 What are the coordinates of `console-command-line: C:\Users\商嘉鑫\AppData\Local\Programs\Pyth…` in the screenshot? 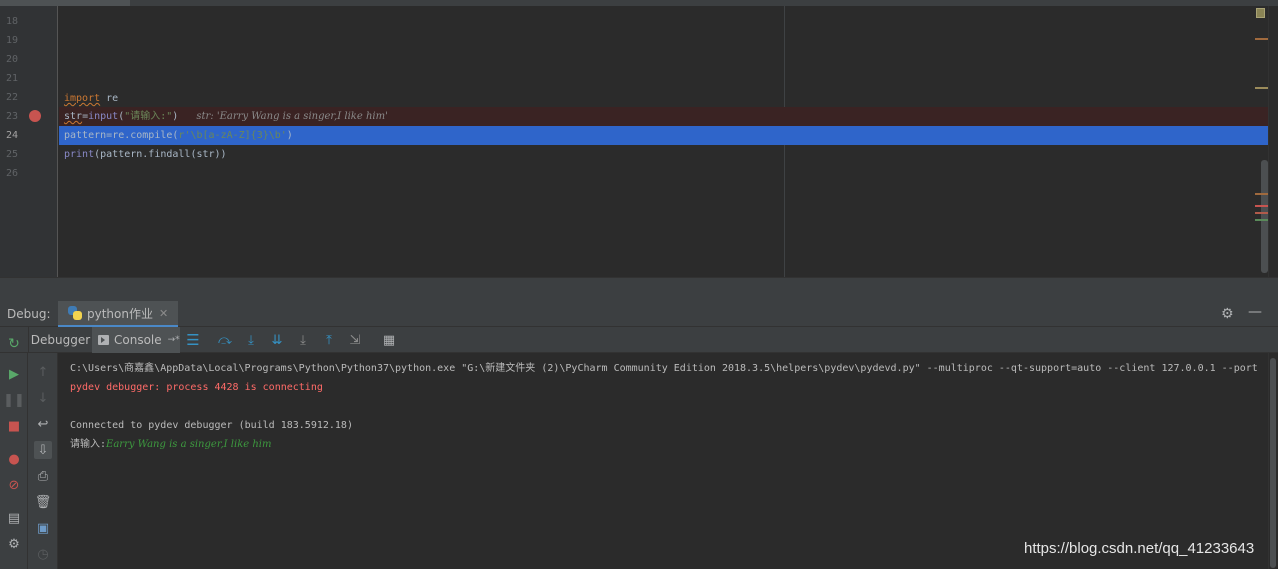 It's located at (664, 368).